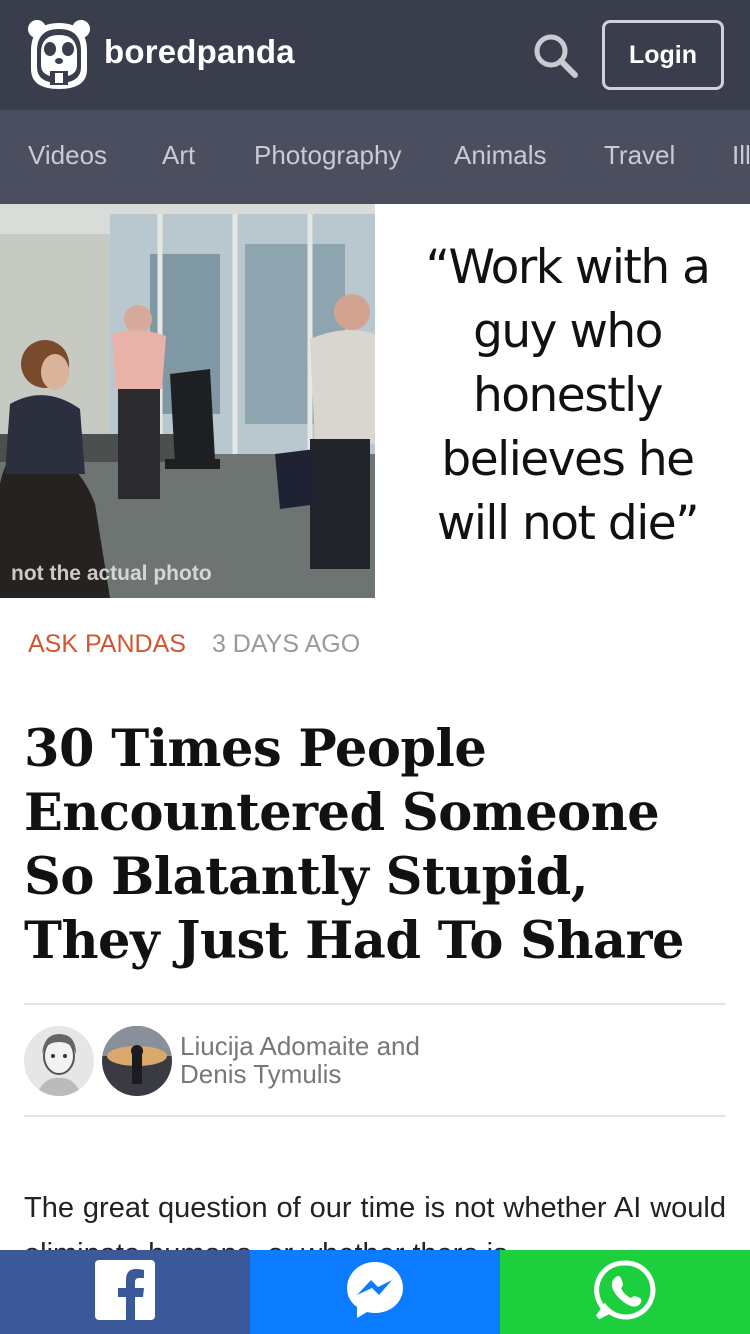 The height and width of the screenshot is (1334, 750). Describe the element at coordinates (375, 1116) in the screenshot. I see `divider-bottom` at that location.